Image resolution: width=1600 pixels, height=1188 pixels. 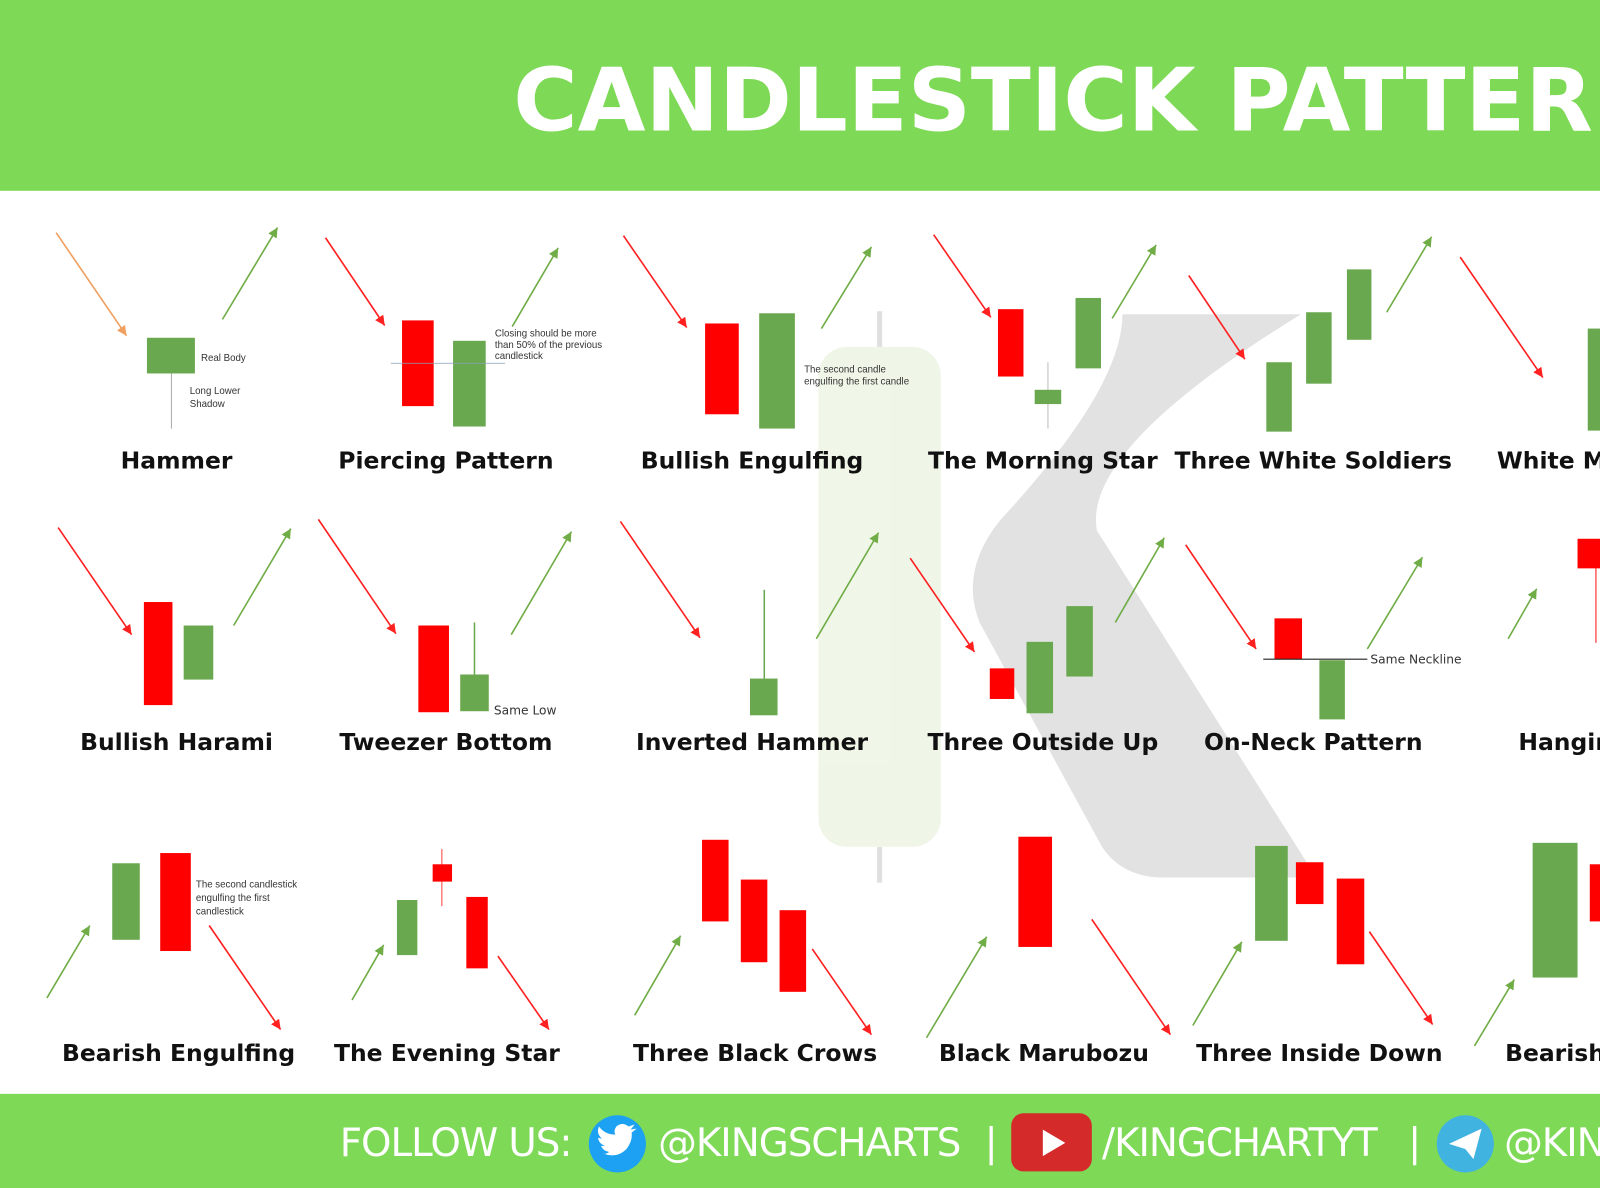 What do you see at coordinates (208, 404) in the screenshot?
I see `svg-text: Shadow` at bounding box center [208, 404].